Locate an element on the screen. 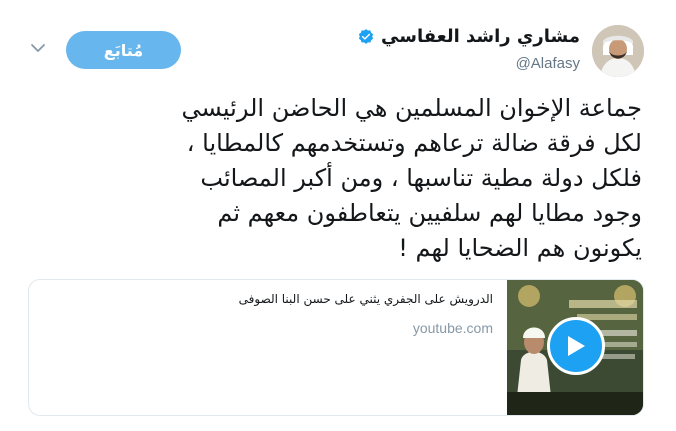  avatar-image is located at coordinates (618, 51).